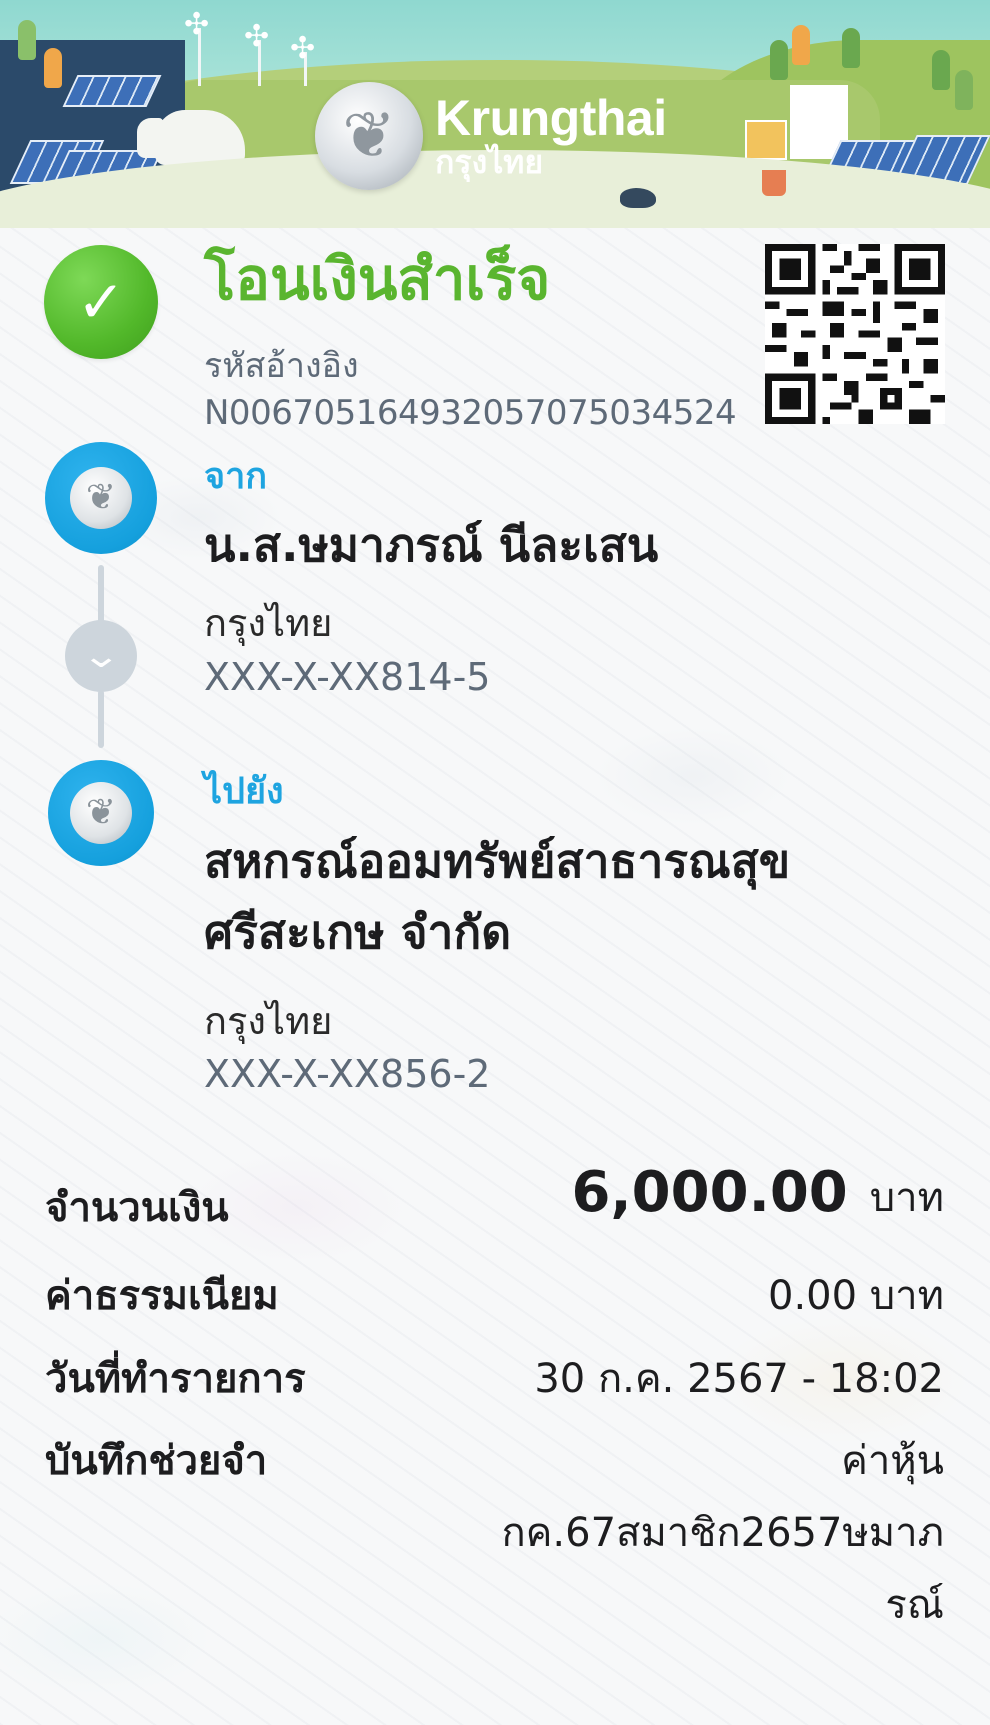  Describe the element at coordinates (855, 334) in the screenshot. I see `qr-code-icon` at that location.